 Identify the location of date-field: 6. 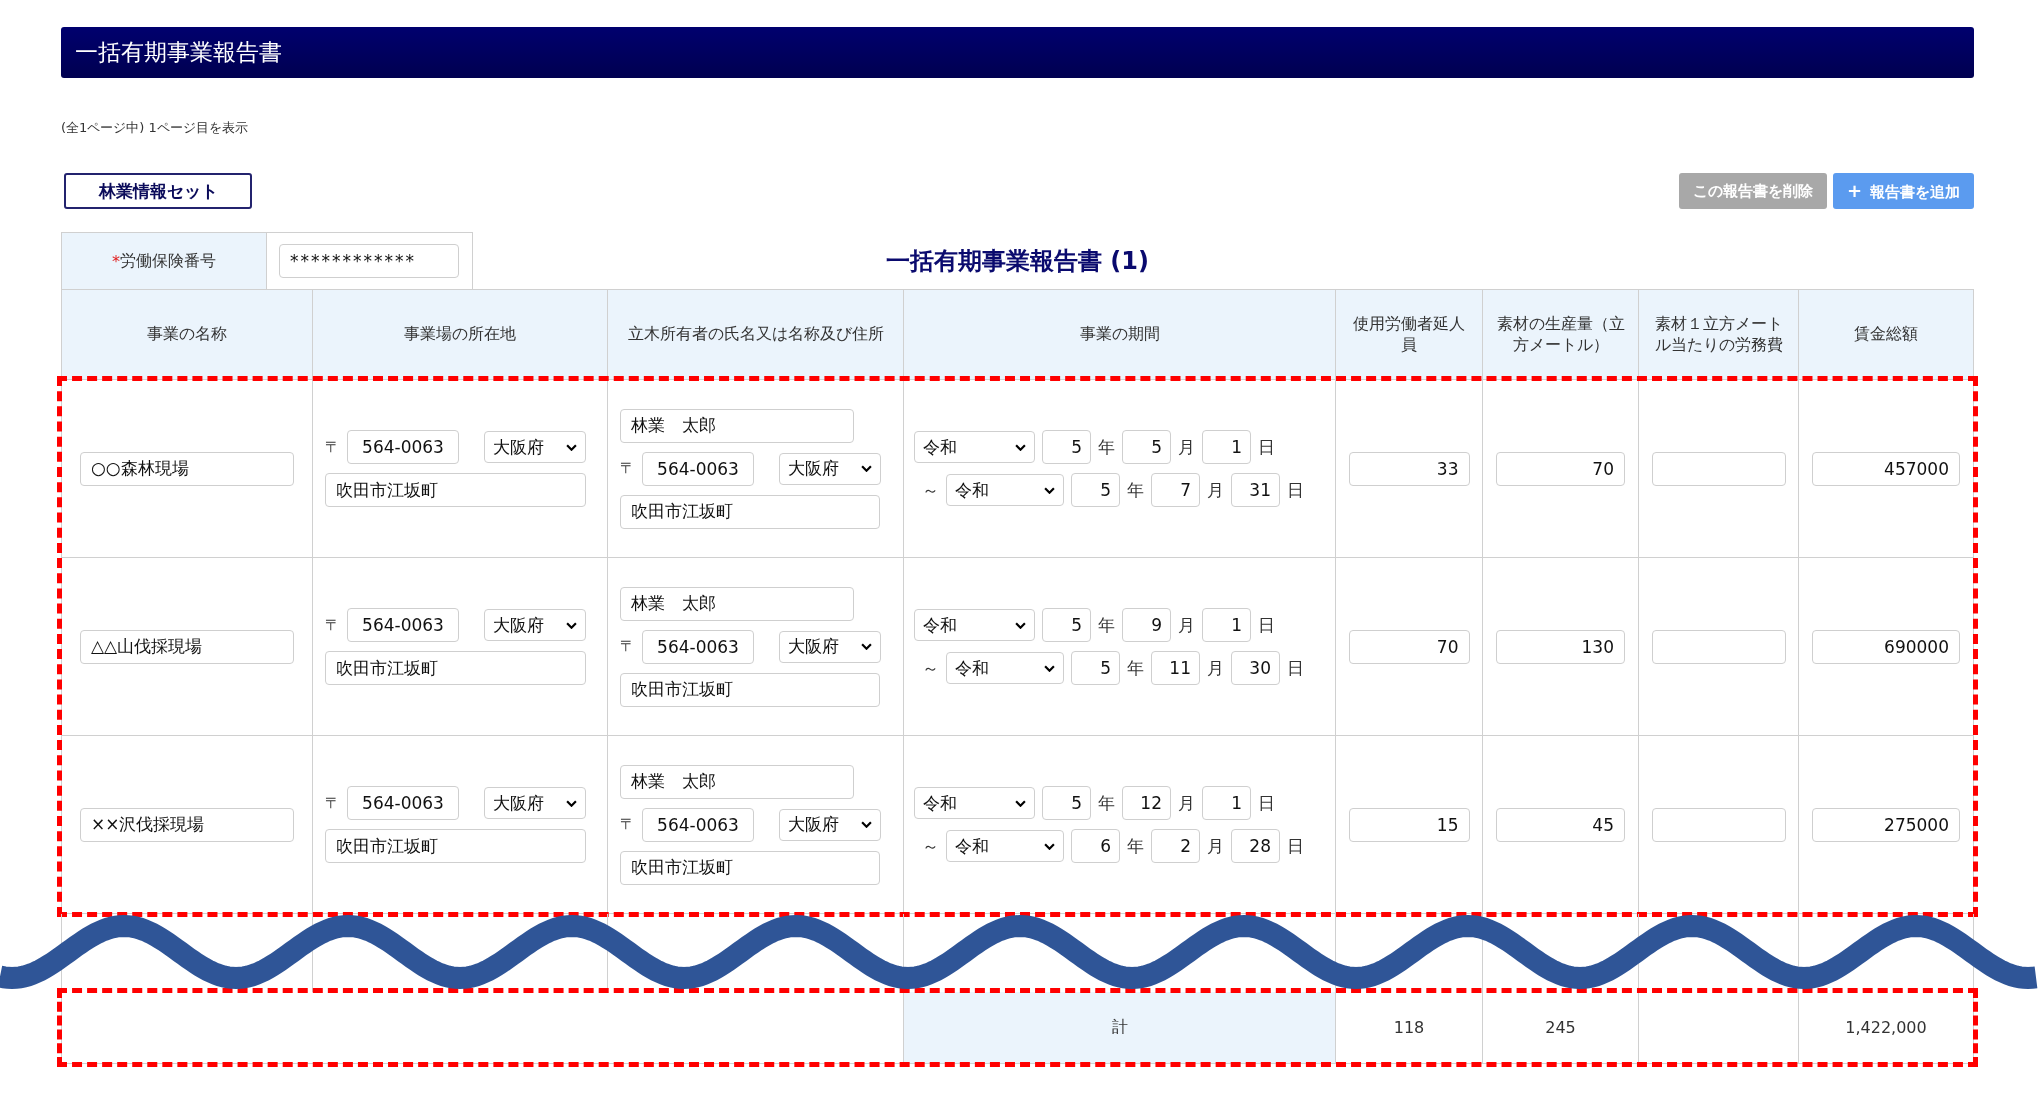
(1095, 846).